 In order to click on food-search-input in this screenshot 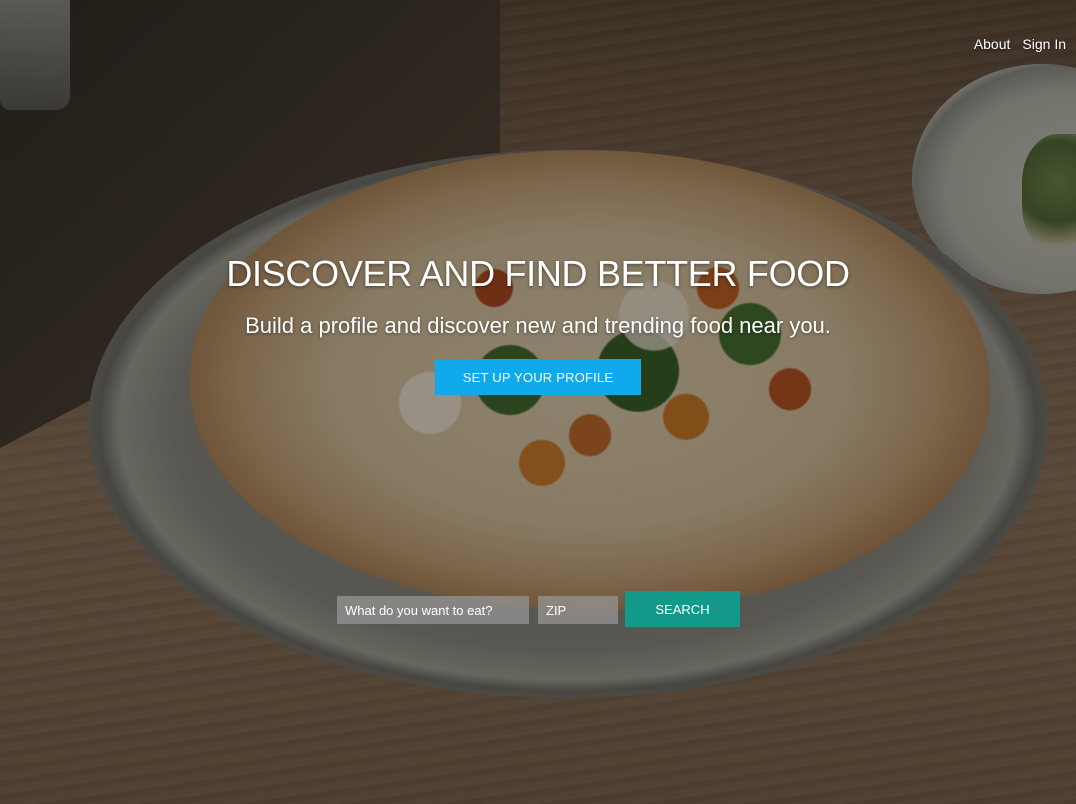, I will do `click(433, 610)`.